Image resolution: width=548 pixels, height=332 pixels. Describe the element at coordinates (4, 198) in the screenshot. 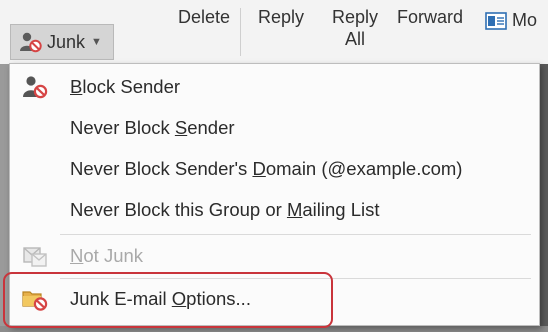

I see `background-panel-left` at that location.